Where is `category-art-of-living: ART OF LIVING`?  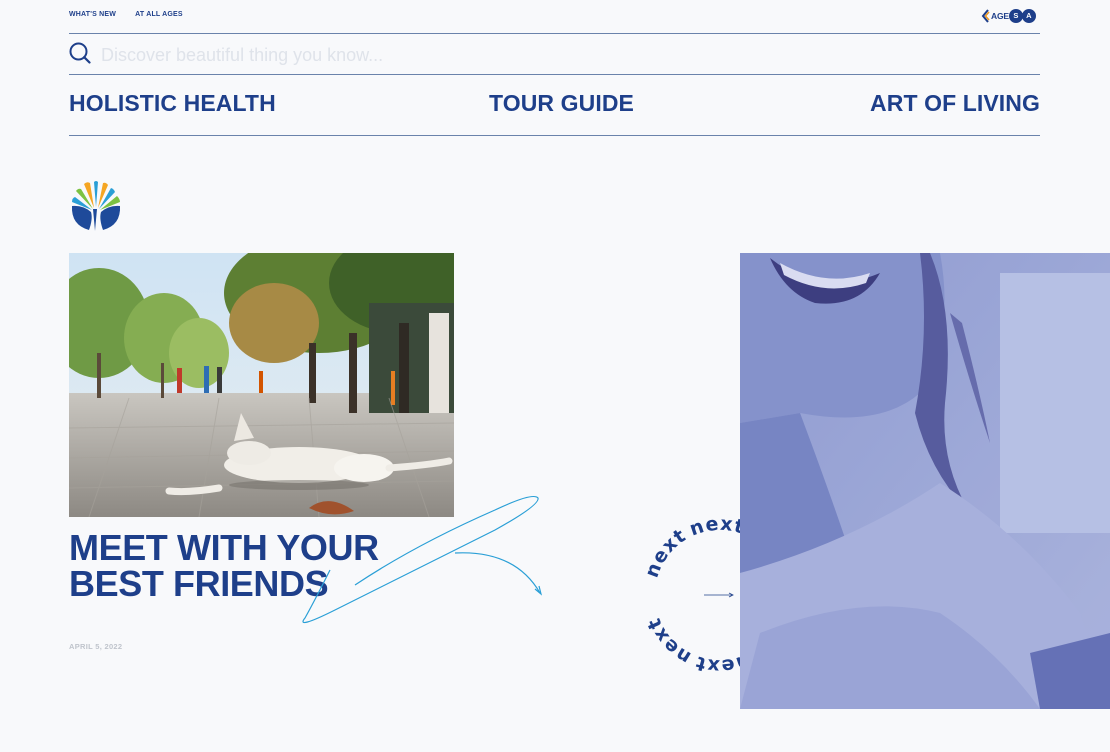
category-art-of-living: ART OF LIVING is located at coordinates (955, 103).